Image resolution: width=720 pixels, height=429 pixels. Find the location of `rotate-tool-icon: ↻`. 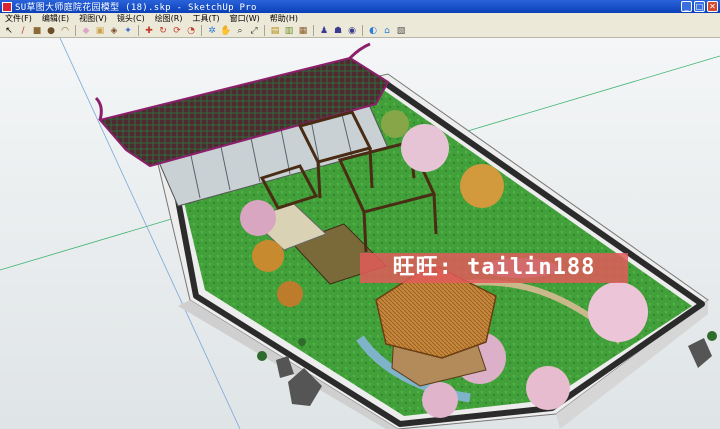

rotate-tool-icon: ↻ is located at coordinates (163, 31).